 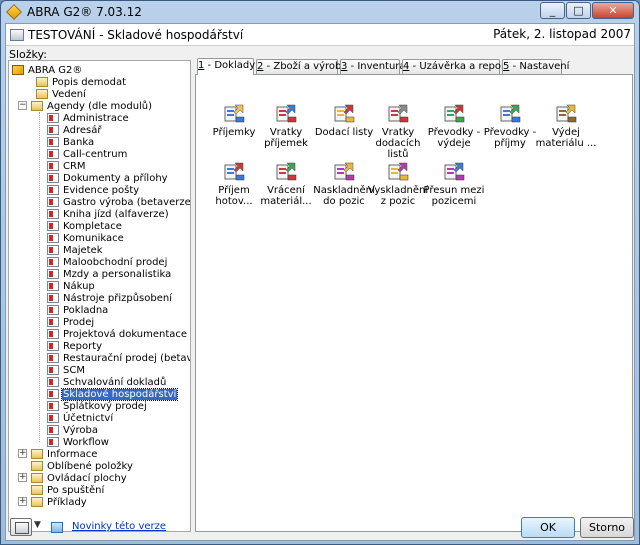 I want to click on tree-item-call-centrum: Call-centrum, so click(x=87, y=154).